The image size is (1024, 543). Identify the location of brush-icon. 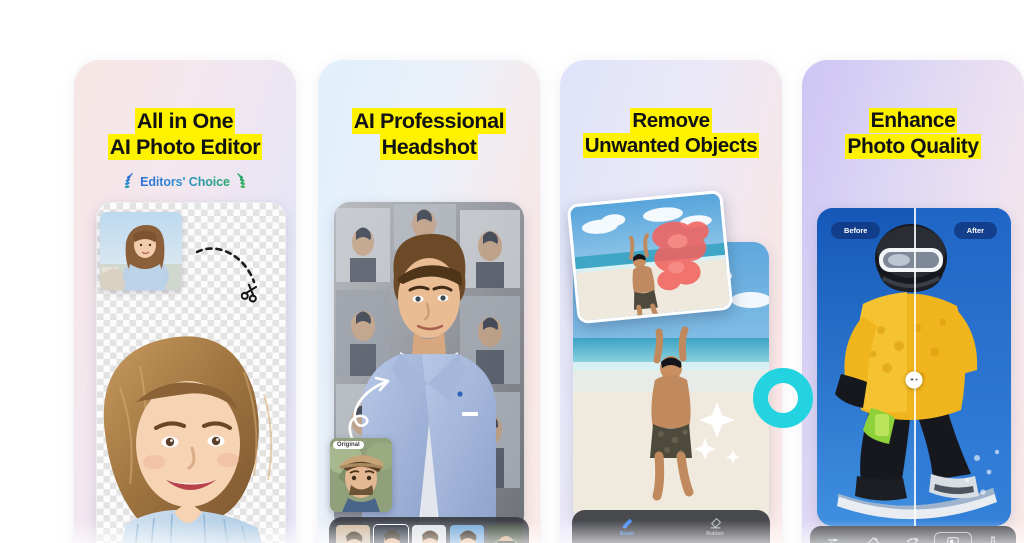
(627, 523).